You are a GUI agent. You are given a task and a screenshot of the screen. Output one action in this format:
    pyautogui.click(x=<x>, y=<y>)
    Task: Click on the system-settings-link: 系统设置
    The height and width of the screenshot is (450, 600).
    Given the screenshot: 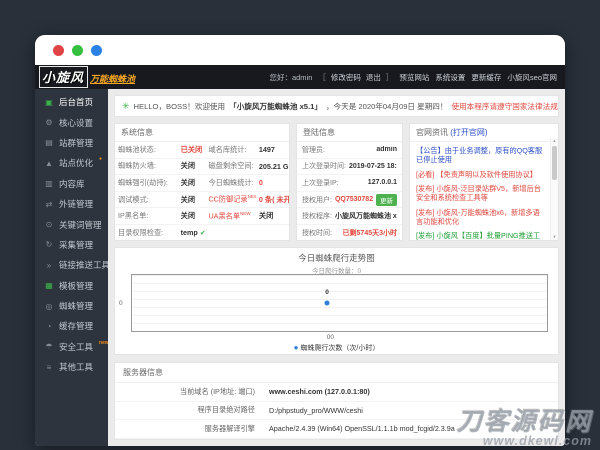 What is the action you would take?
    pyautogui.click(x=450, y=77)
    